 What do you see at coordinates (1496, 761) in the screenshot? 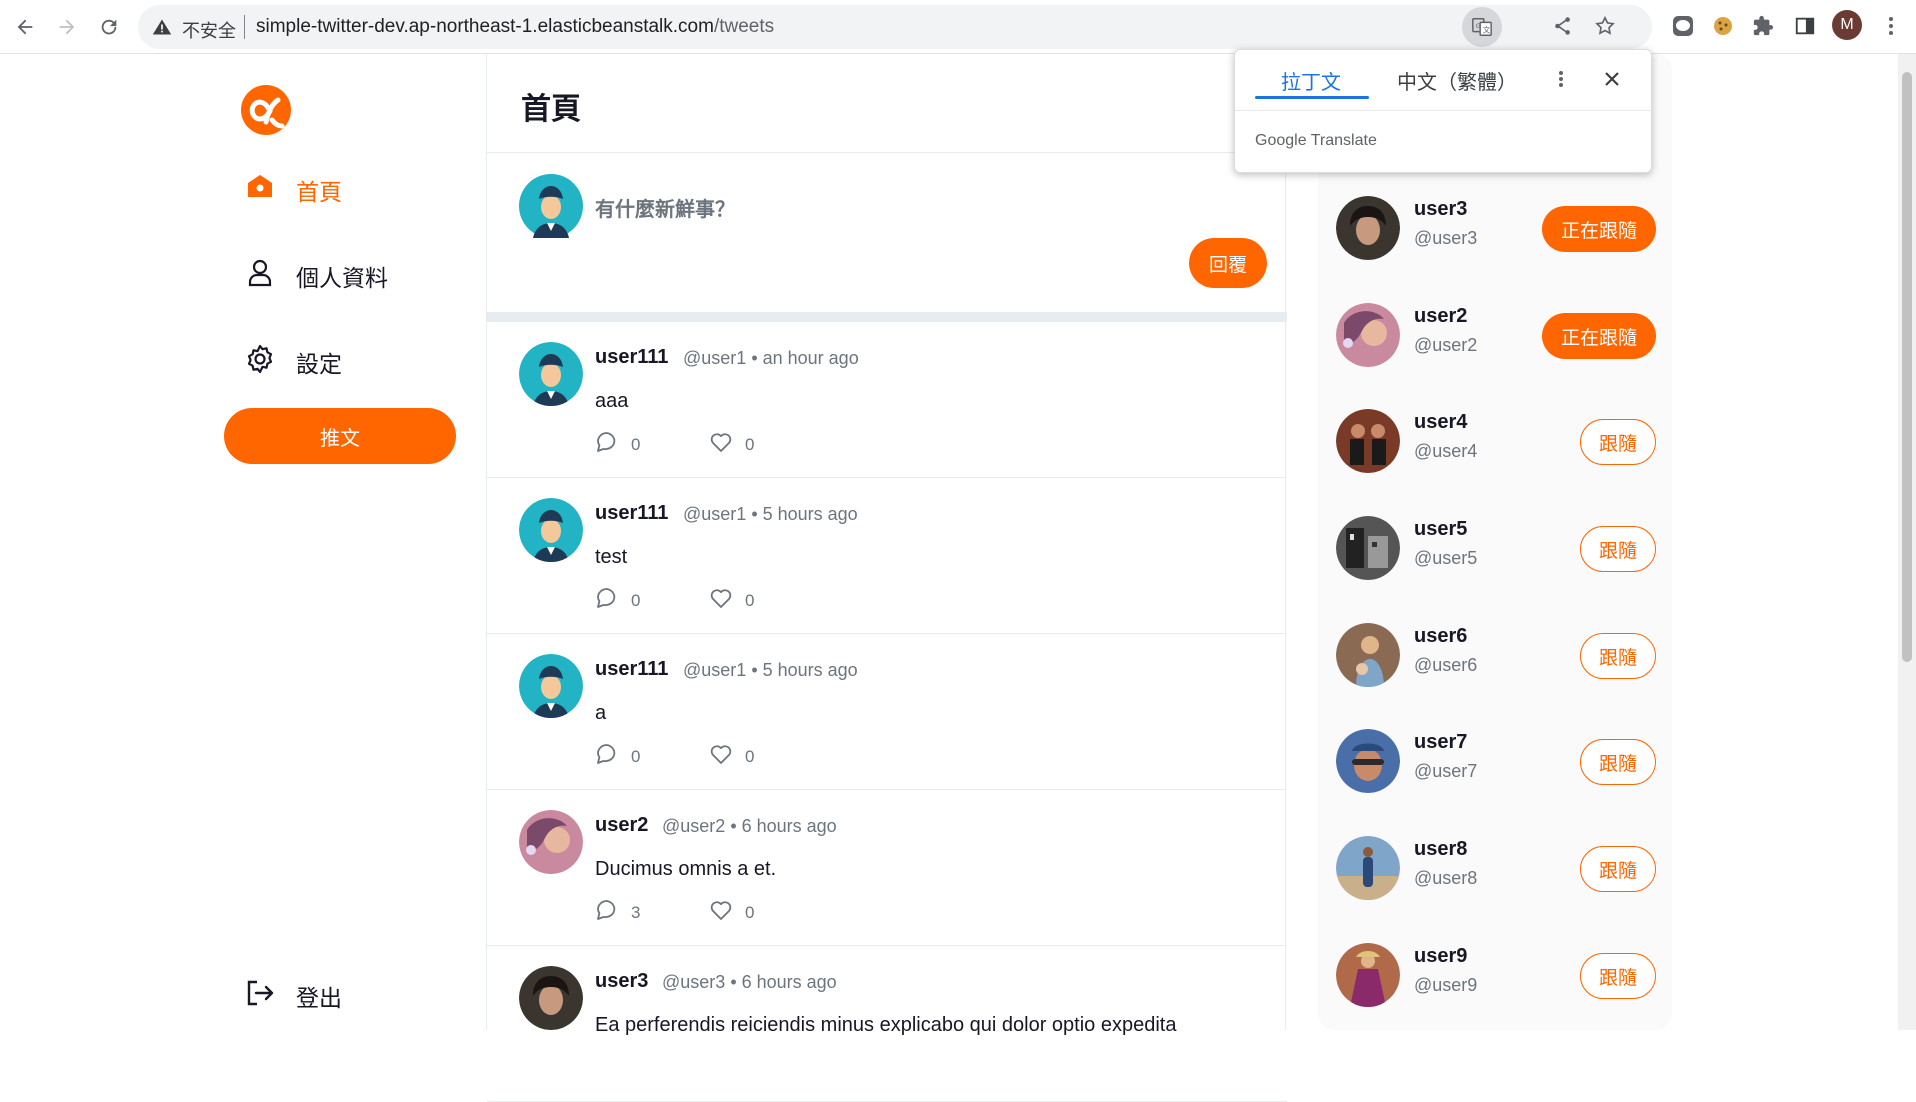
I see `recommend-user: user7 @user7 跟隨` at bounding box center [1496, 761].